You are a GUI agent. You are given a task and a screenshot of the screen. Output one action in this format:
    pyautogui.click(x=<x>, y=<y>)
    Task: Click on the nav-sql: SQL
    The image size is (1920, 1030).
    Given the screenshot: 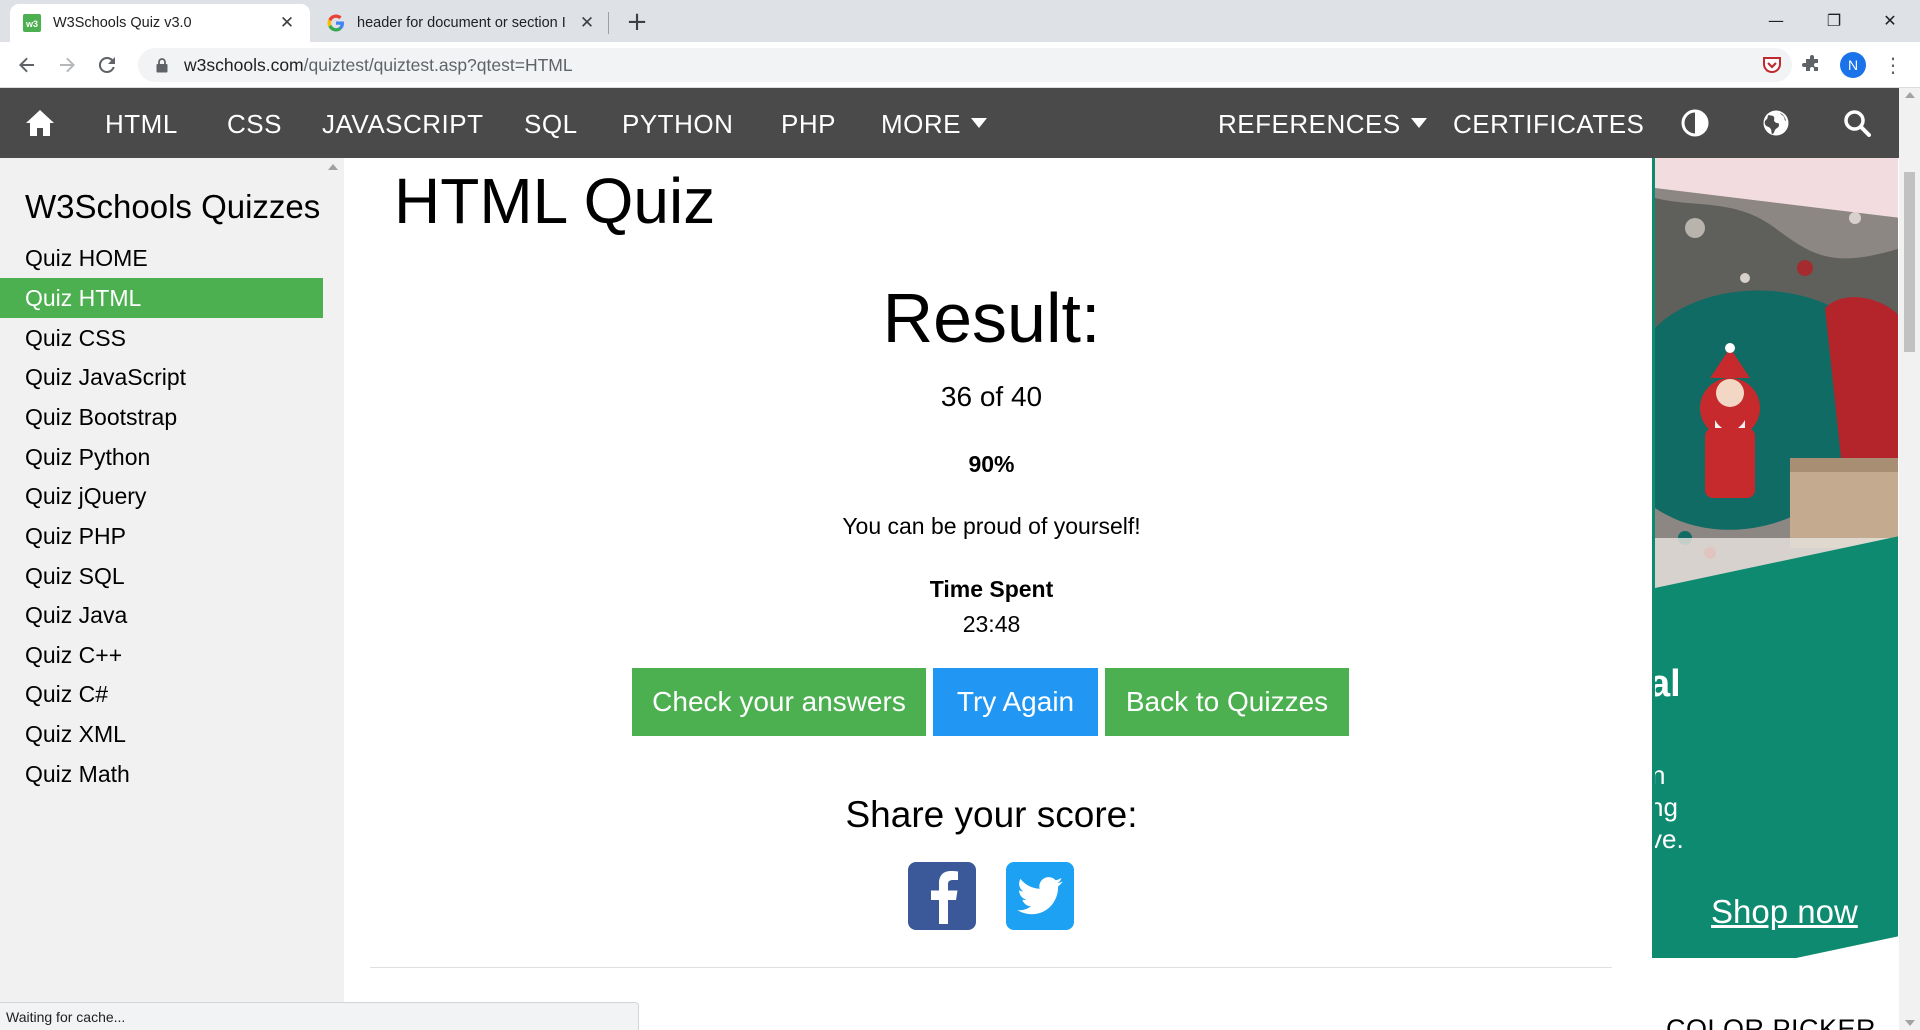 What is the action you would take?
    pyautogui.click(x=551, y=123)
    